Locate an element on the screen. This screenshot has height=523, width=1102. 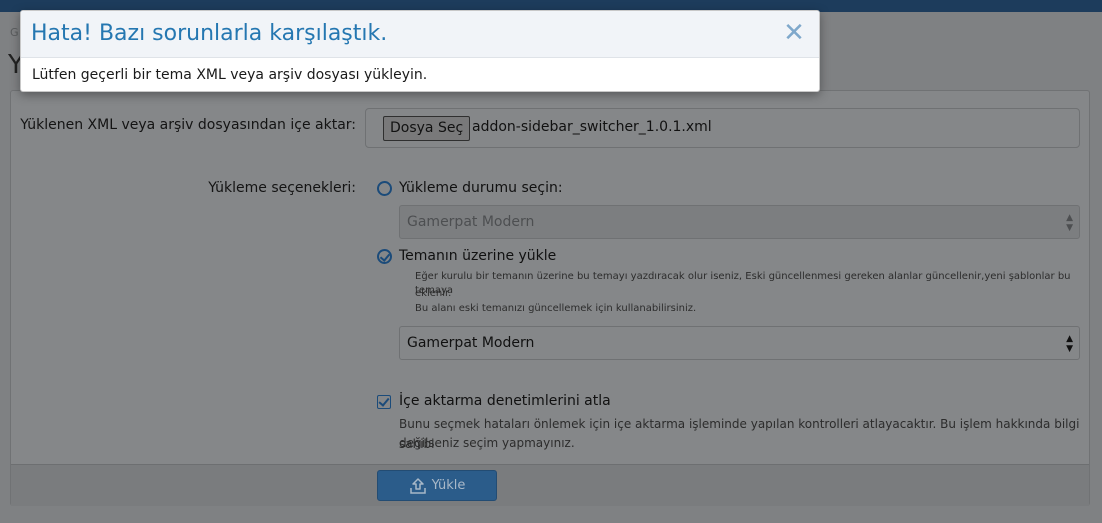
error-modal-title: Hata! Bazı sorunlarla karşılaştık. is located at coordinates (209, 33).